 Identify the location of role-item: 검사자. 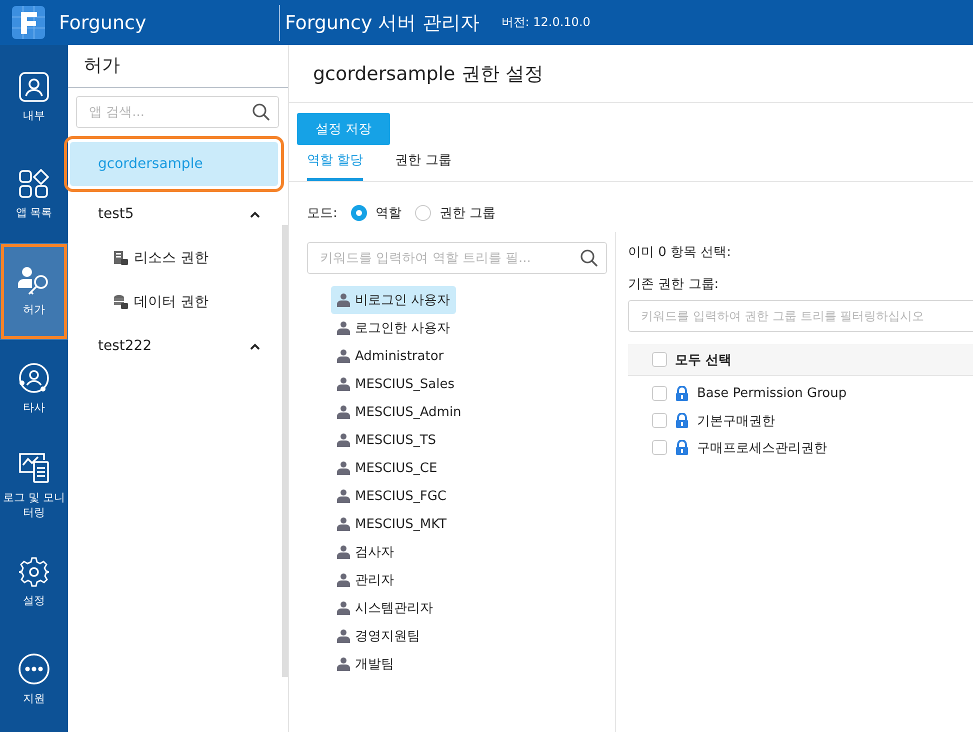
(365, 552).